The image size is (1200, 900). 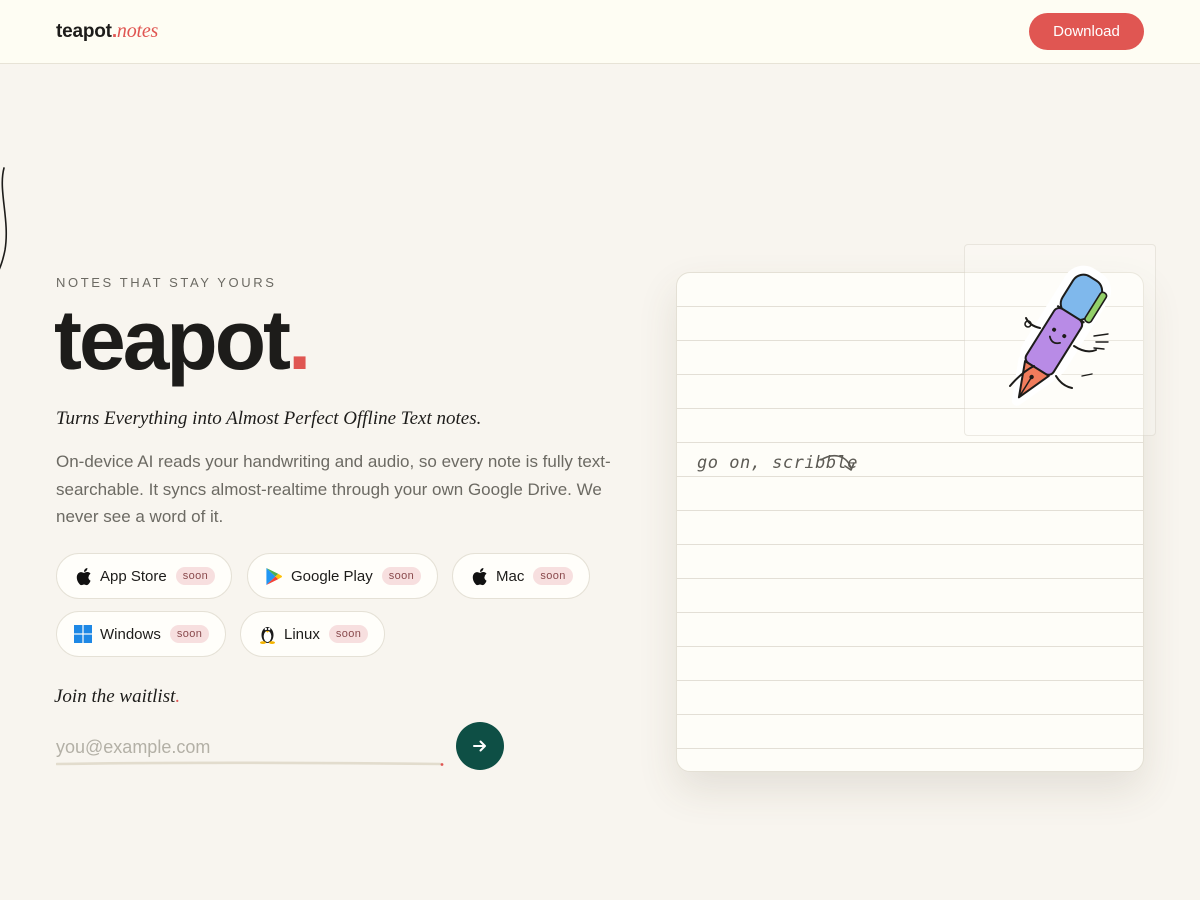 I want to click on waitlist-submit-button, so click(x=480, y=746).